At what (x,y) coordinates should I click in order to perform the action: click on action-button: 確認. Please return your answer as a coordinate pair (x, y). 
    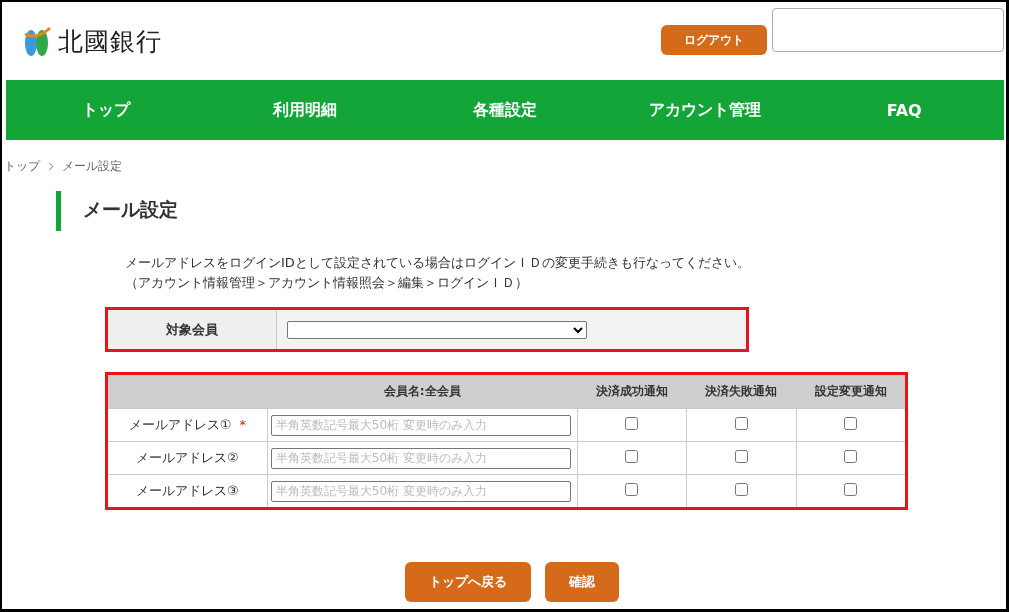
    Looking at the image, I should click on (582, 582).